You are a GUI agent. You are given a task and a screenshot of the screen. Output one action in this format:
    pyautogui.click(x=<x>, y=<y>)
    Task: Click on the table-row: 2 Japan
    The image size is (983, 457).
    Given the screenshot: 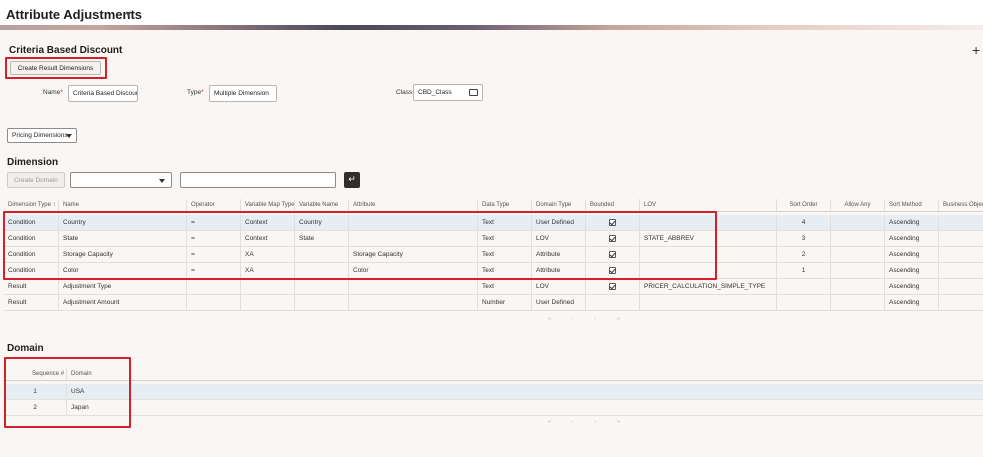 What is the action you would take?
    pyautogui.click(x=493, y=408)
    